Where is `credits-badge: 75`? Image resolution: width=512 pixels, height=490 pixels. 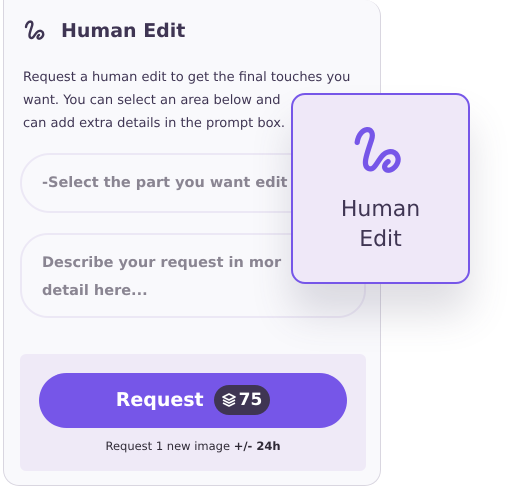 credits-badge: 75 is located at coordinates (242, 400).